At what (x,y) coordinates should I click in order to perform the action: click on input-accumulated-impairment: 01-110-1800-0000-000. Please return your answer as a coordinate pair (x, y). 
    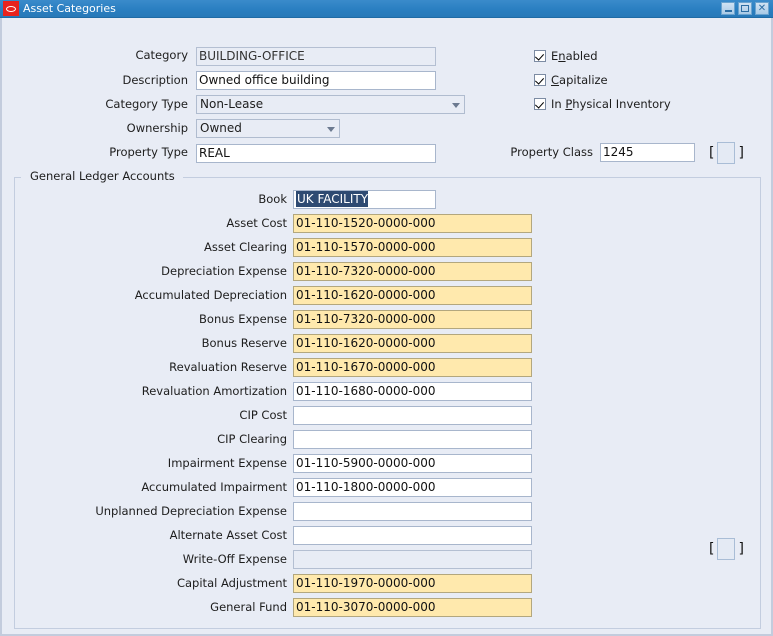
    Looking at the image, I should click on (412, 487).